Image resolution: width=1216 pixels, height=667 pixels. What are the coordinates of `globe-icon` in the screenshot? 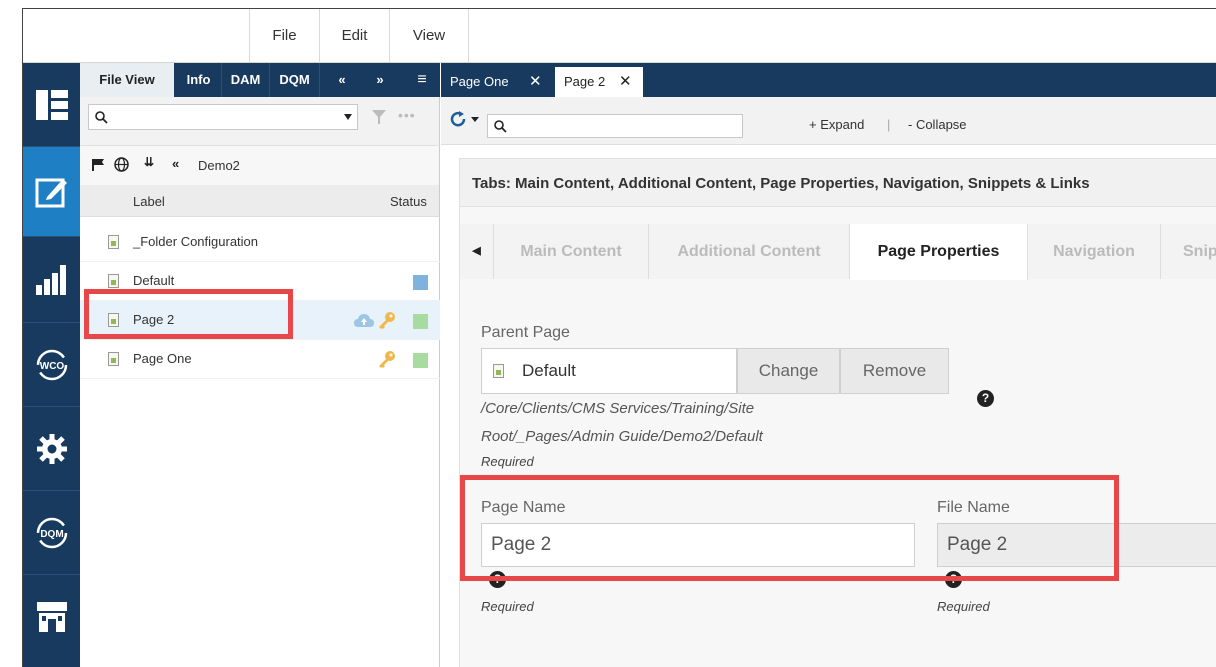 It's located at (121, 164).